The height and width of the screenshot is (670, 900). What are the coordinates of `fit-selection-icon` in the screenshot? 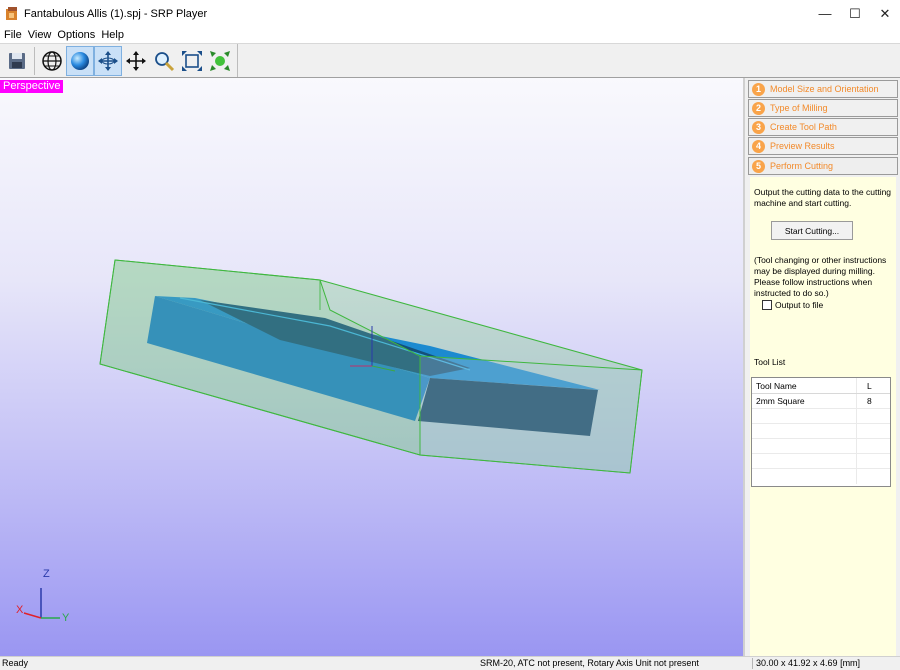 It's located at (220, 60).